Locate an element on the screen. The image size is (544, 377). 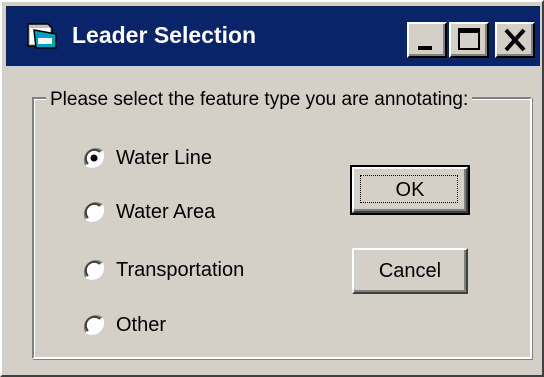
minimize-button is located at coordinates (427, 40).